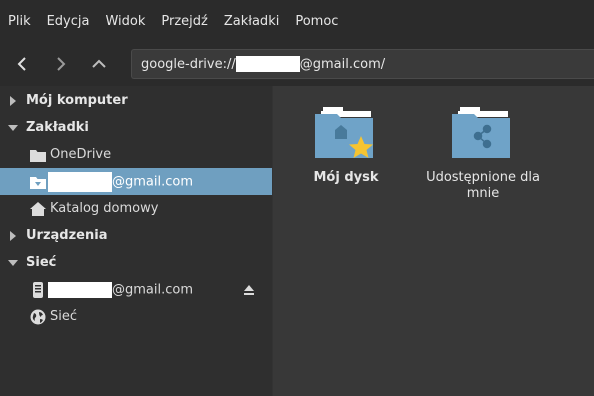  What do you see at coordinates (81, 154) in the screenshot?
I see `sidebar-item-label: OneDrive` at bounding box center [81, 154].